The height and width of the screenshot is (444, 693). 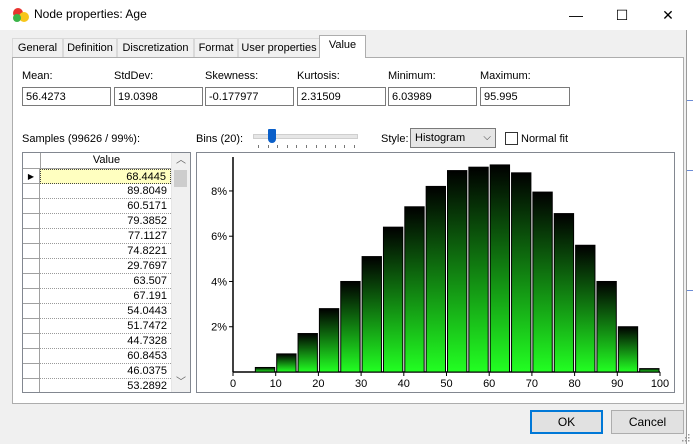 What do you see at coordinates (525, 96) in the screenshot?
I see `maximum-field: 95.995` at bounding box center [525, 96].